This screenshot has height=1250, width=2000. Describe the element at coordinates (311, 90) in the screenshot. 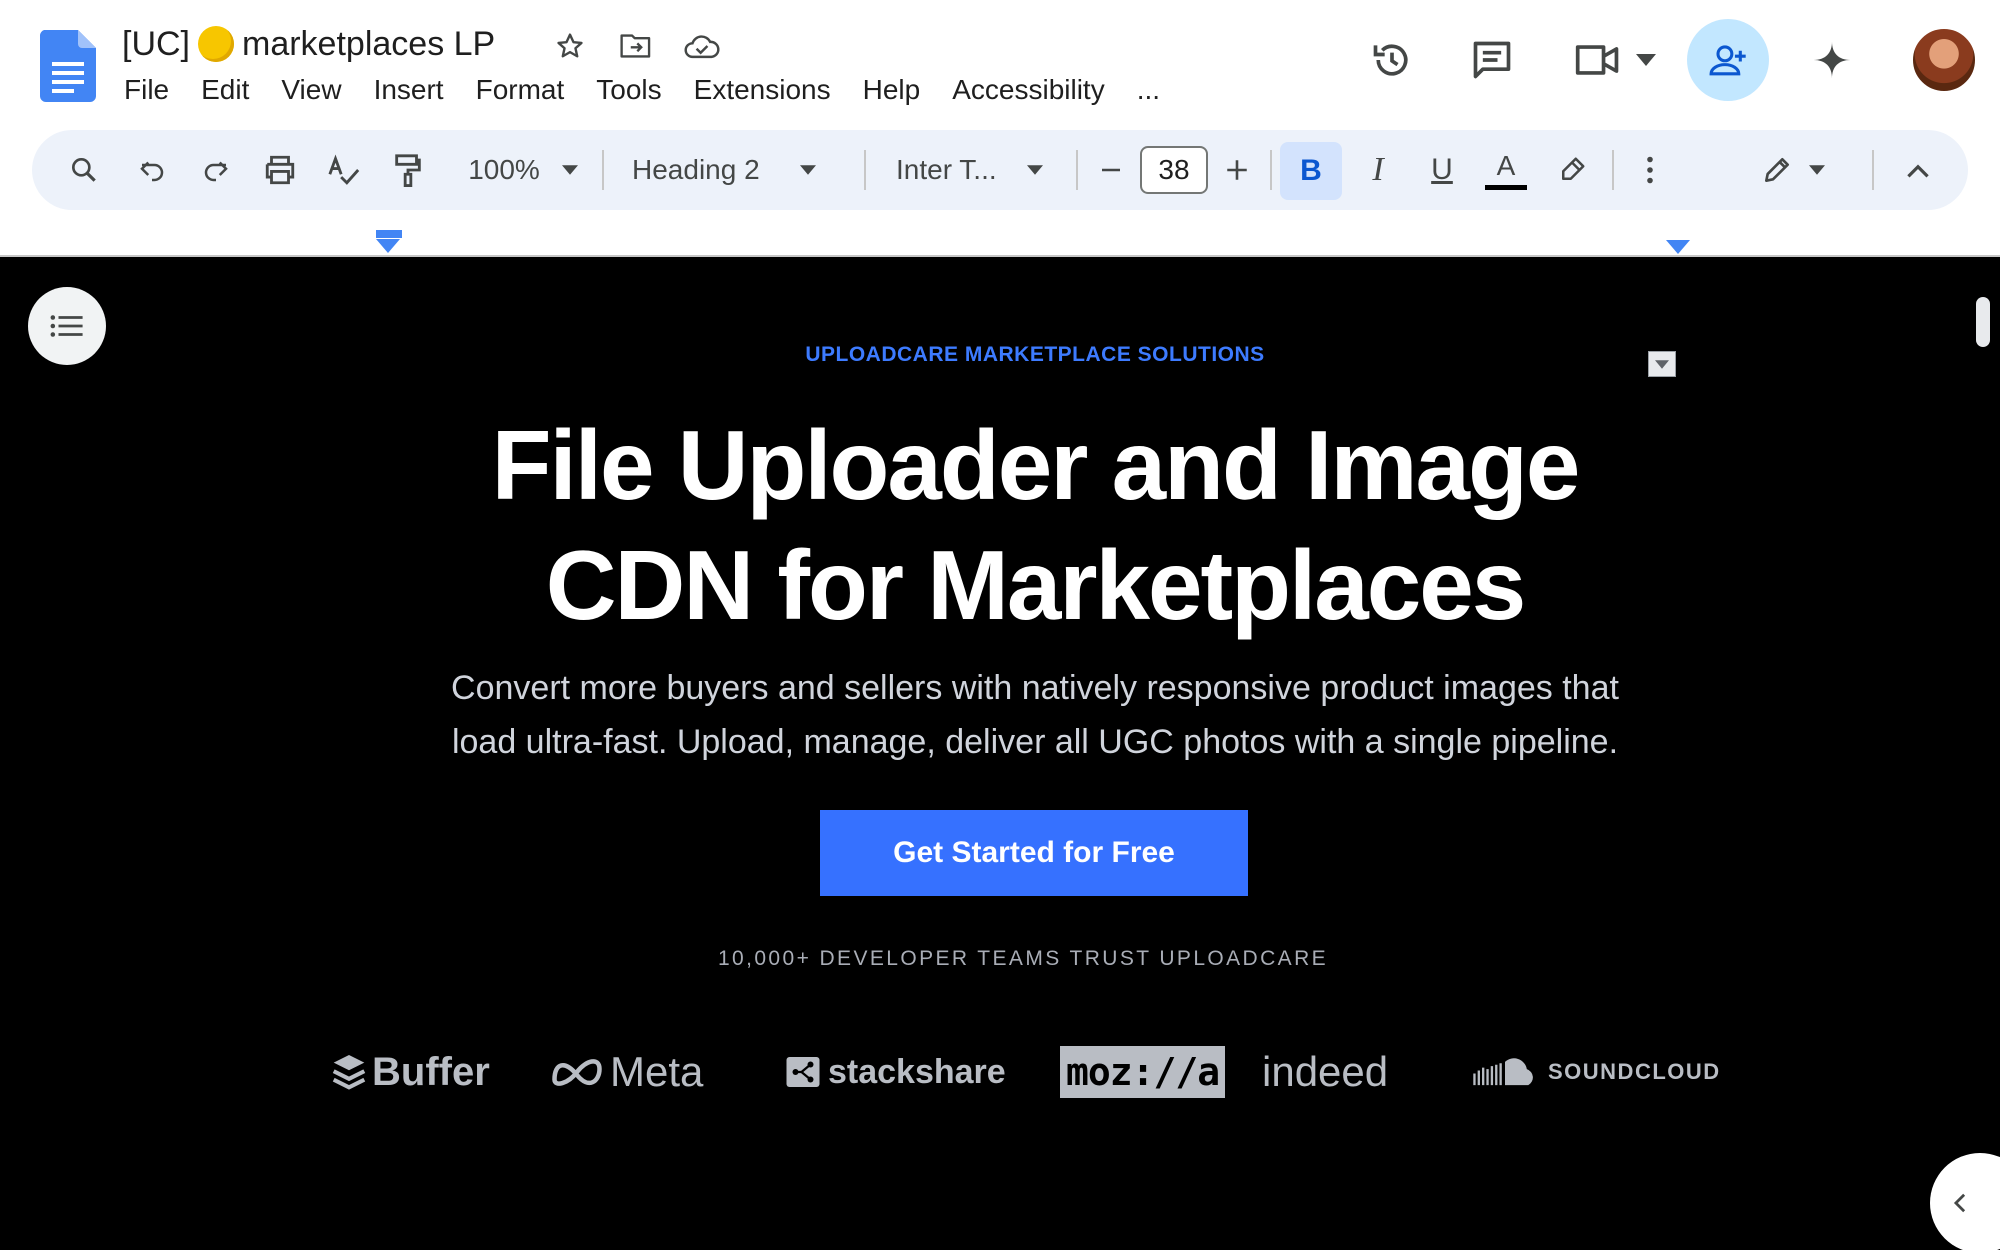

I see `menu-view: View` at that location.